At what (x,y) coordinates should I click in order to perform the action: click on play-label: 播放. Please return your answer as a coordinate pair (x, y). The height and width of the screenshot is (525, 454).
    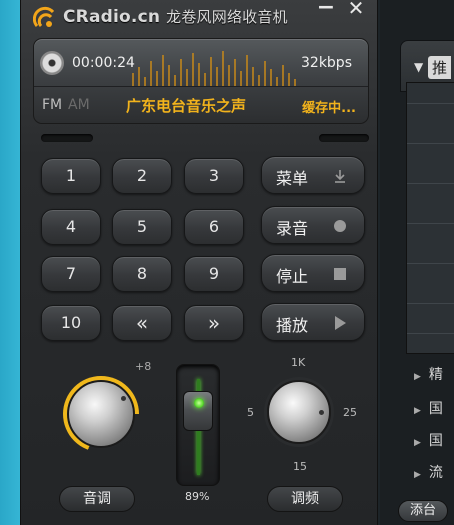
    Looking at the image, I should click on (292, 325).